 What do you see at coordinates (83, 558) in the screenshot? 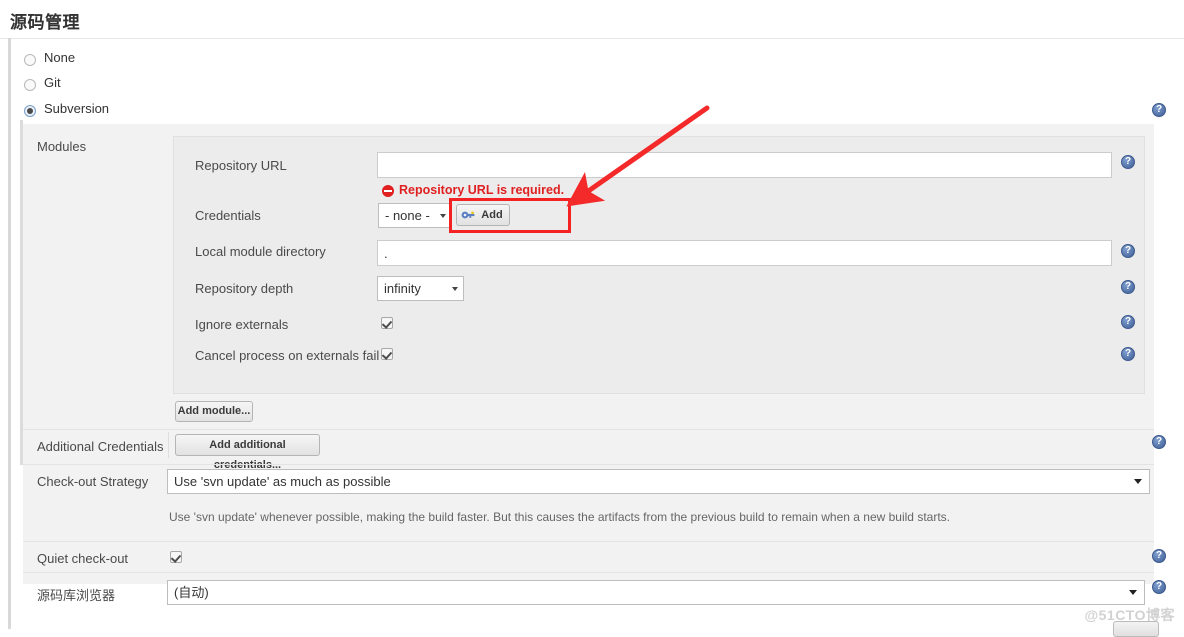
I see `quiet-checkout-label: Quiet check-out` at bounding box center [83, 558].